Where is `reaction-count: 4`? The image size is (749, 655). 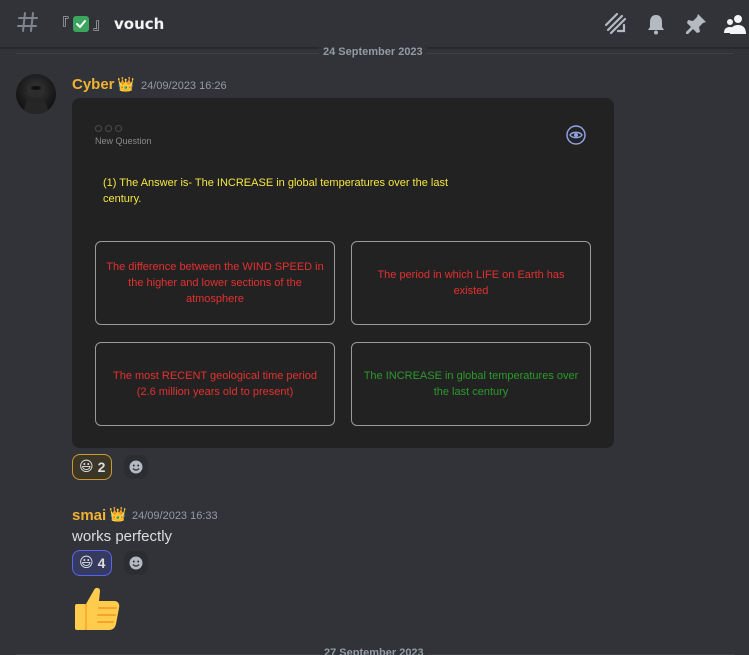
reaction-count: 4 is located at coordinates (101, 563).